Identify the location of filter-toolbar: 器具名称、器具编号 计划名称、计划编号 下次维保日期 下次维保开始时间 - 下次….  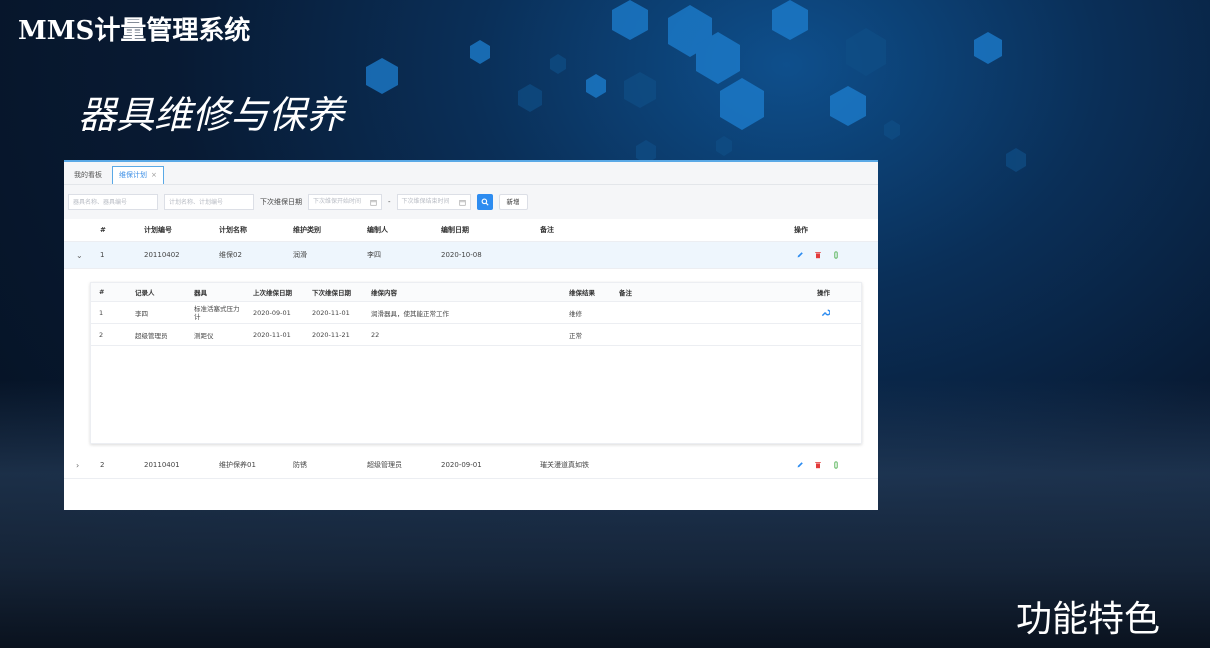
(471, 202).